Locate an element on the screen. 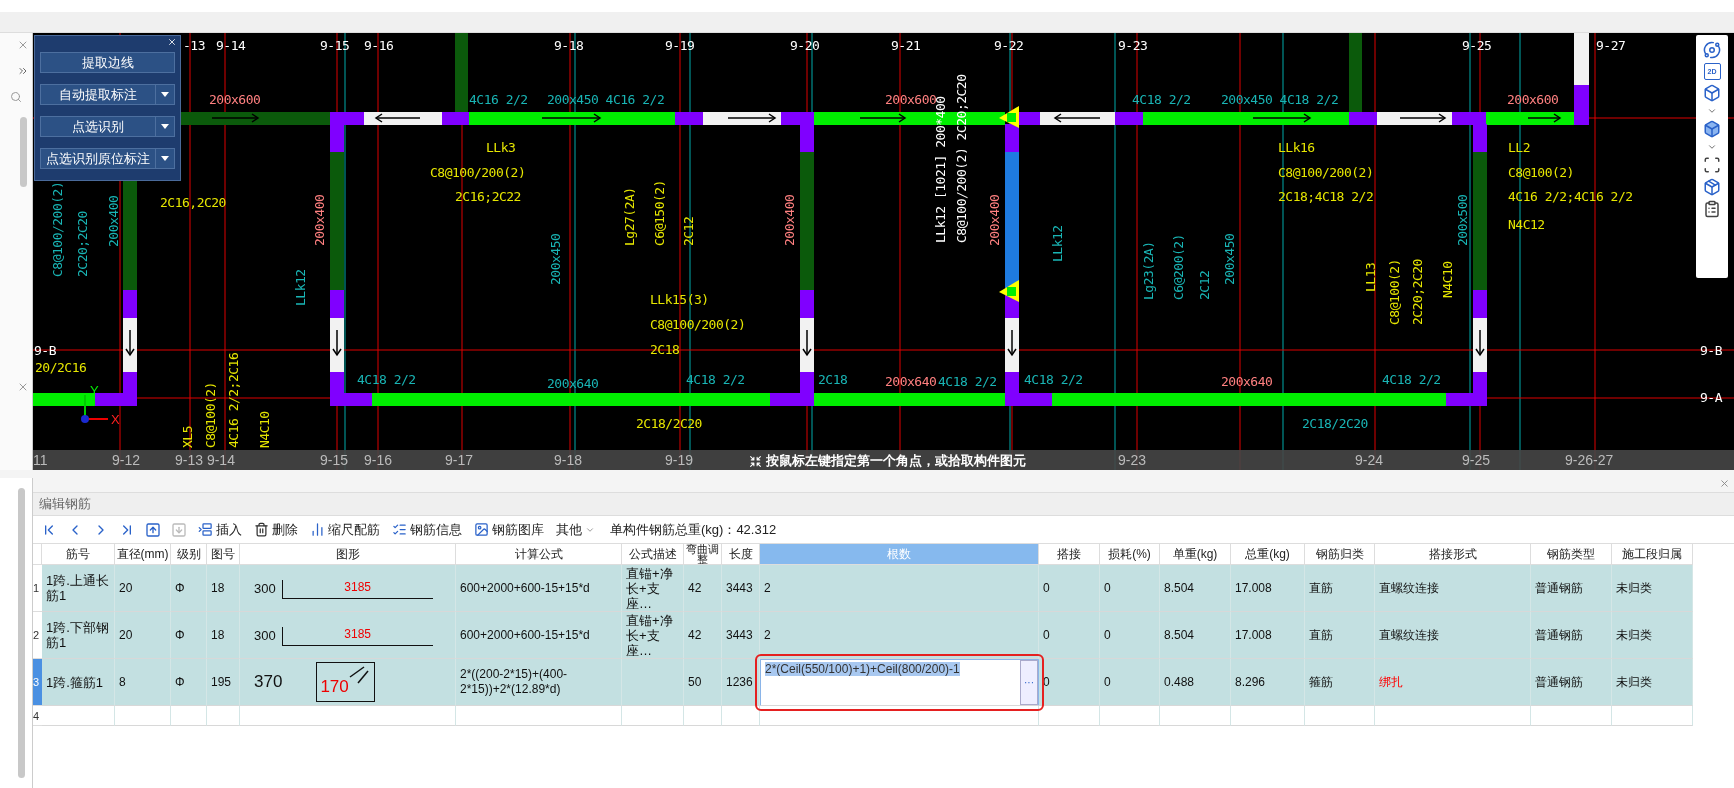  table-cell: 2*((200-2*15)+(400-2*15))+2*(12.89*d) is located at coordinates (539, 682).